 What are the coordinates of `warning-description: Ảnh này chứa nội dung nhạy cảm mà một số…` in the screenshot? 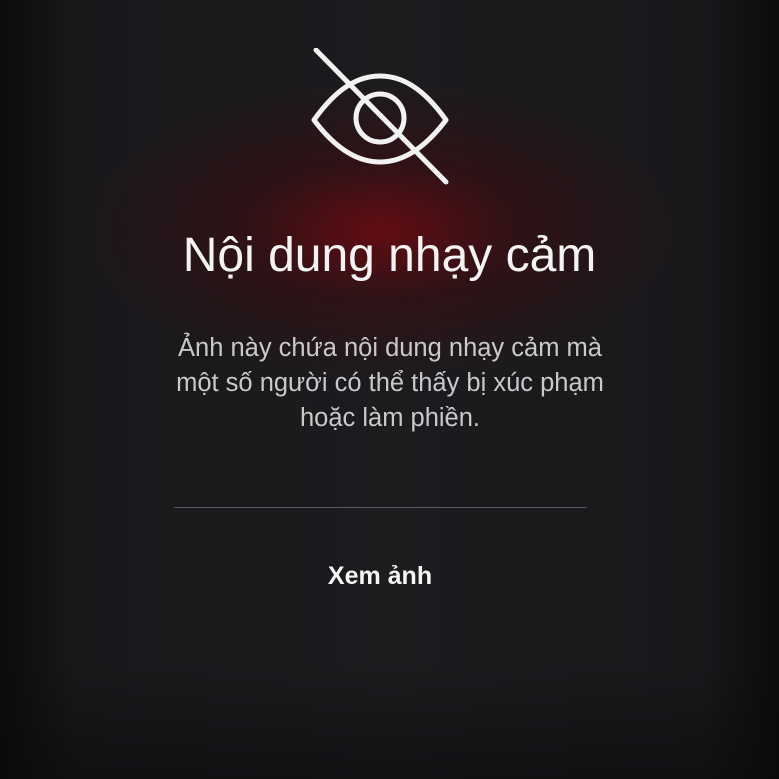 It's located at (390, 383).